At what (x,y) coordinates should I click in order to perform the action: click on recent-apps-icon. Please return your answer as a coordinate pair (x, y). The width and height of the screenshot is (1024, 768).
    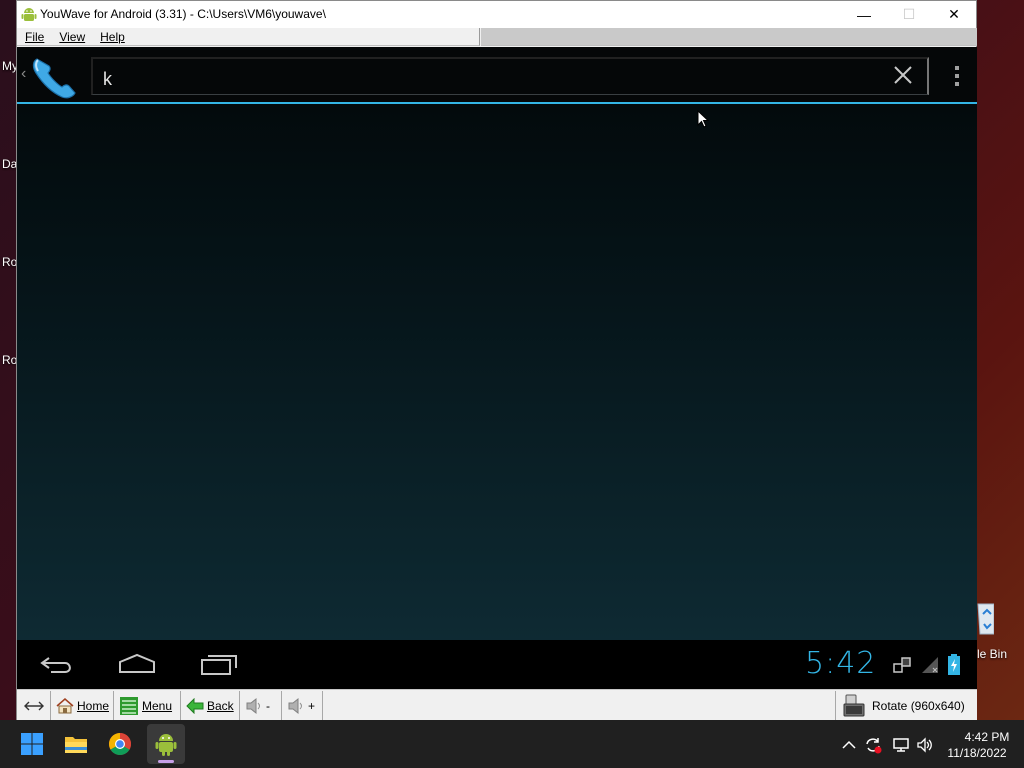
    Looking at the image, I should click on (219, 664).